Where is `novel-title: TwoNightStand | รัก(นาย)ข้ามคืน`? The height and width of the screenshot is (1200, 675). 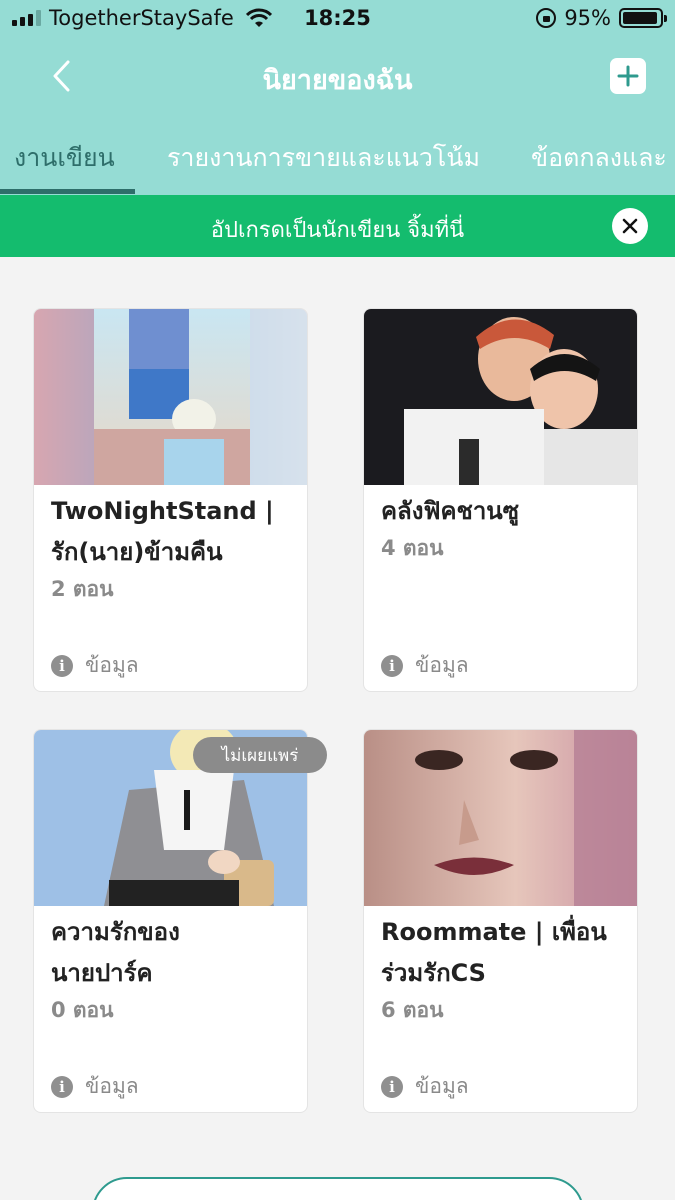 novel-title: TwoNightStand | รัก(นาย)ข้ามคืน is located at coordinates (173, 532).